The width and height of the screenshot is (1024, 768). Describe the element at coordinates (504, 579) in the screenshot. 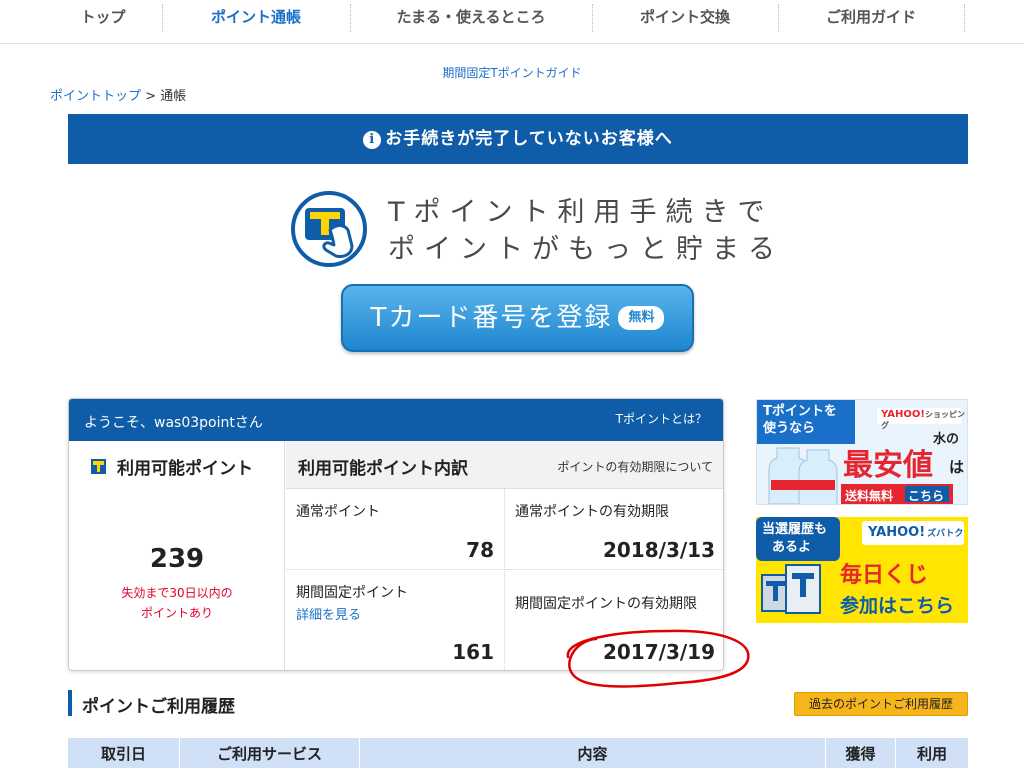

I see `cell-divider` at that location.